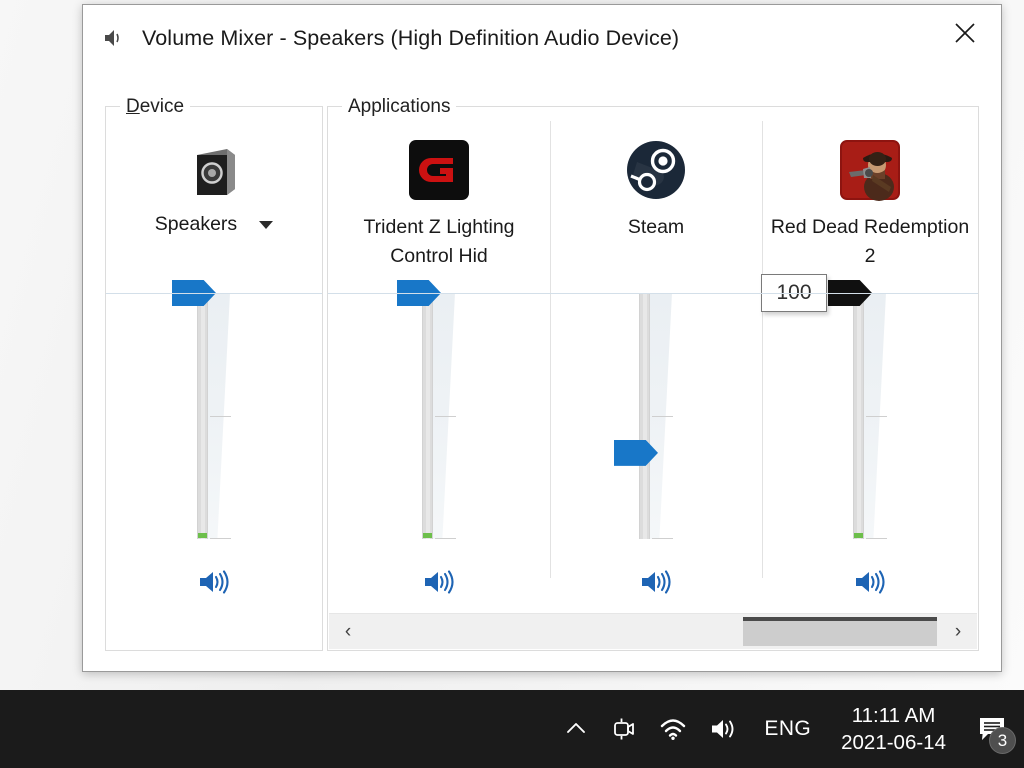 Image resolution: width=1024 pixels, height=768 pixels. I want to click on device-select: Speakers, so click(214, 224).